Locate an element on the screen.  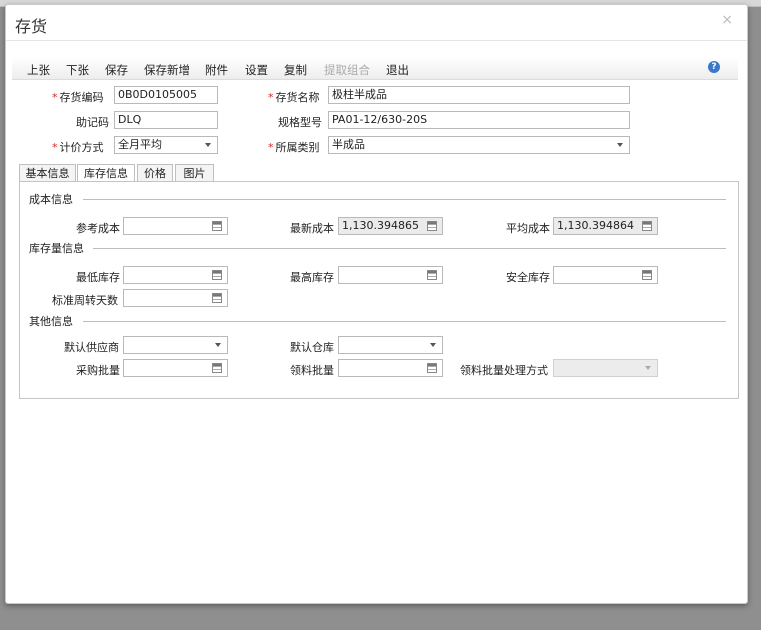
exit-button: 退出 is located at coordinates (397, 70).